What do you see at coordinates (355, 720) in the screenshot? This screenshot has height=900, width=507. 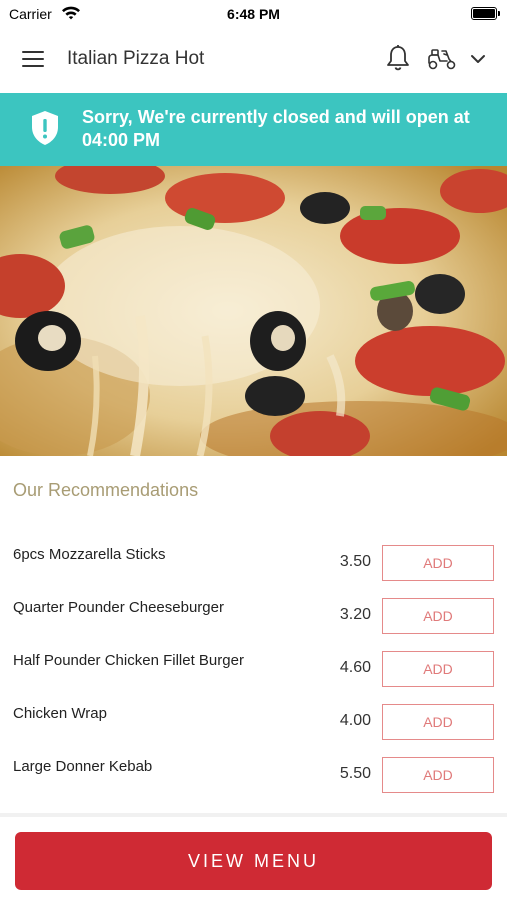 I see `item-price: 4.00` at bounding box center [355, 720].